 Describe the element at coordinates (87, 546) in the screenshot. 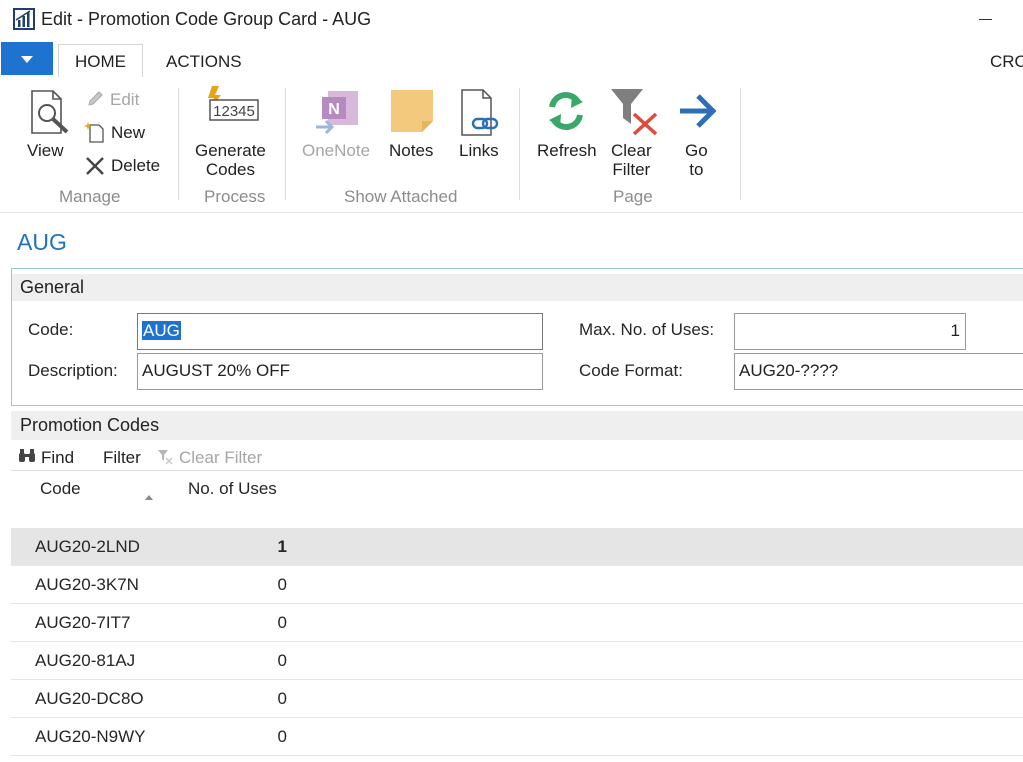

I see `code-cell: AUG20-2LND` at that location.